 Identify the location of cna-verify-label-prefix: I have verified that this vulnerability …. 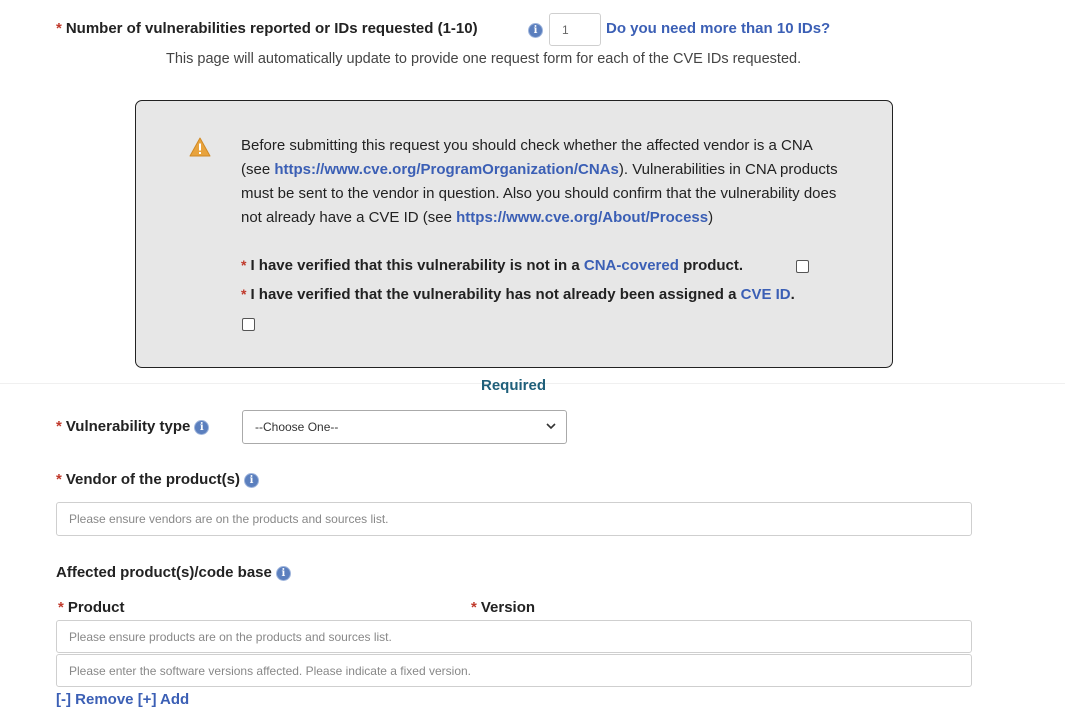
(417, 265).